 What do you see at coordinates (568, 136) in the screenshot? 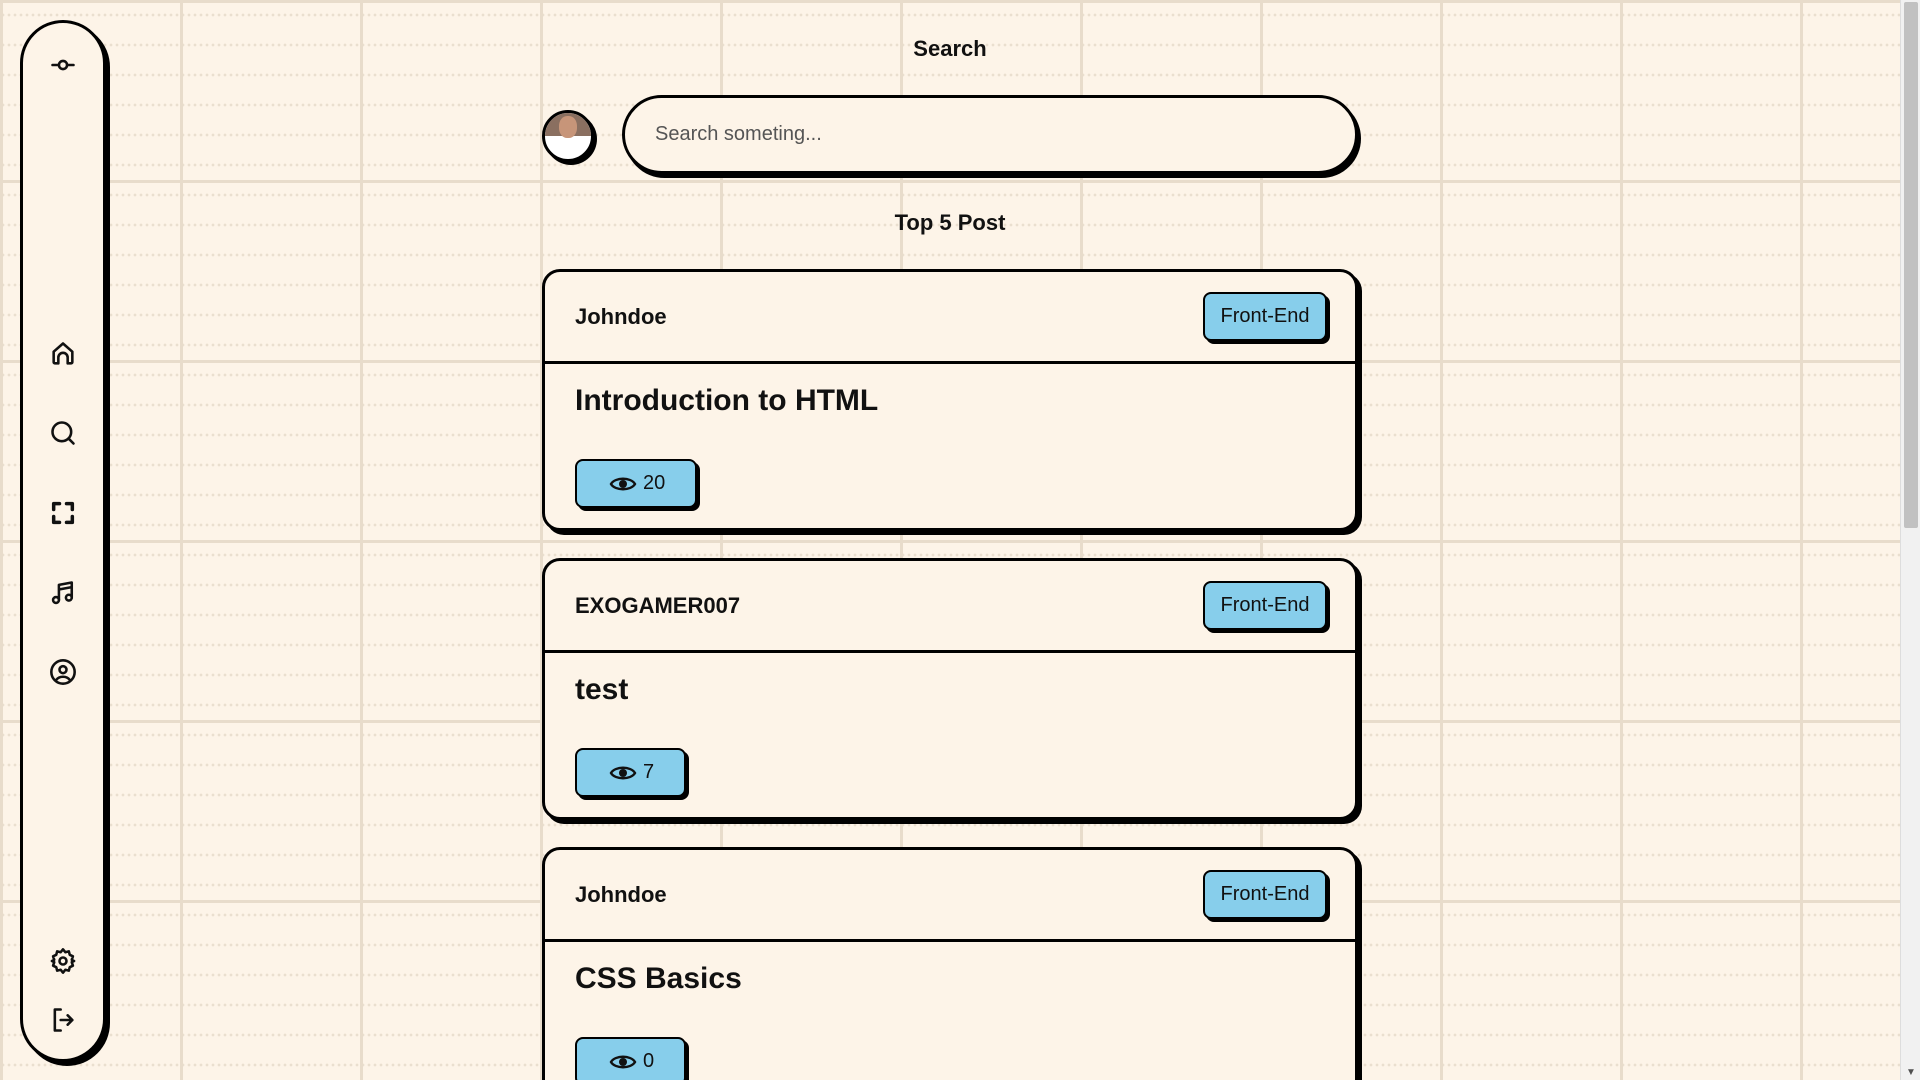
I see `avatar` at bounding box center [568, 136].